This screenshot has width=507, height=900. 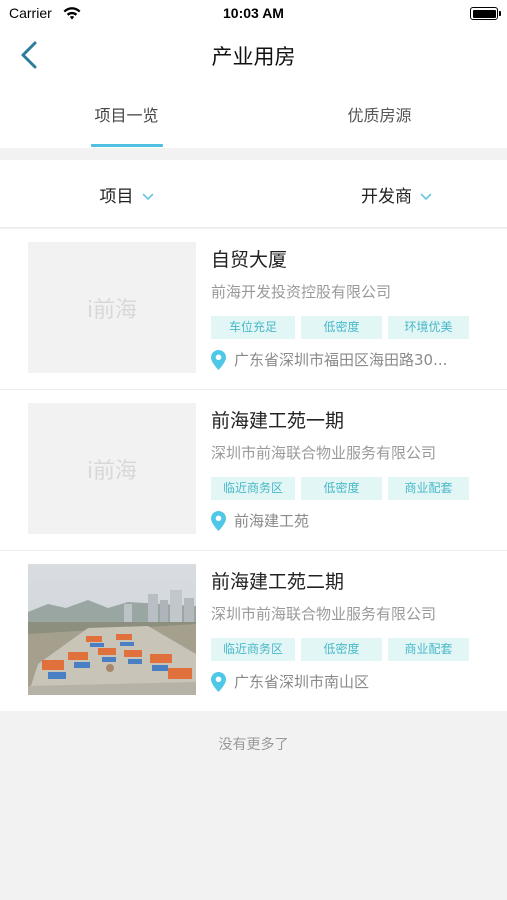 I want to click on tab-label: 项目一览, so click(x=126, y=115).